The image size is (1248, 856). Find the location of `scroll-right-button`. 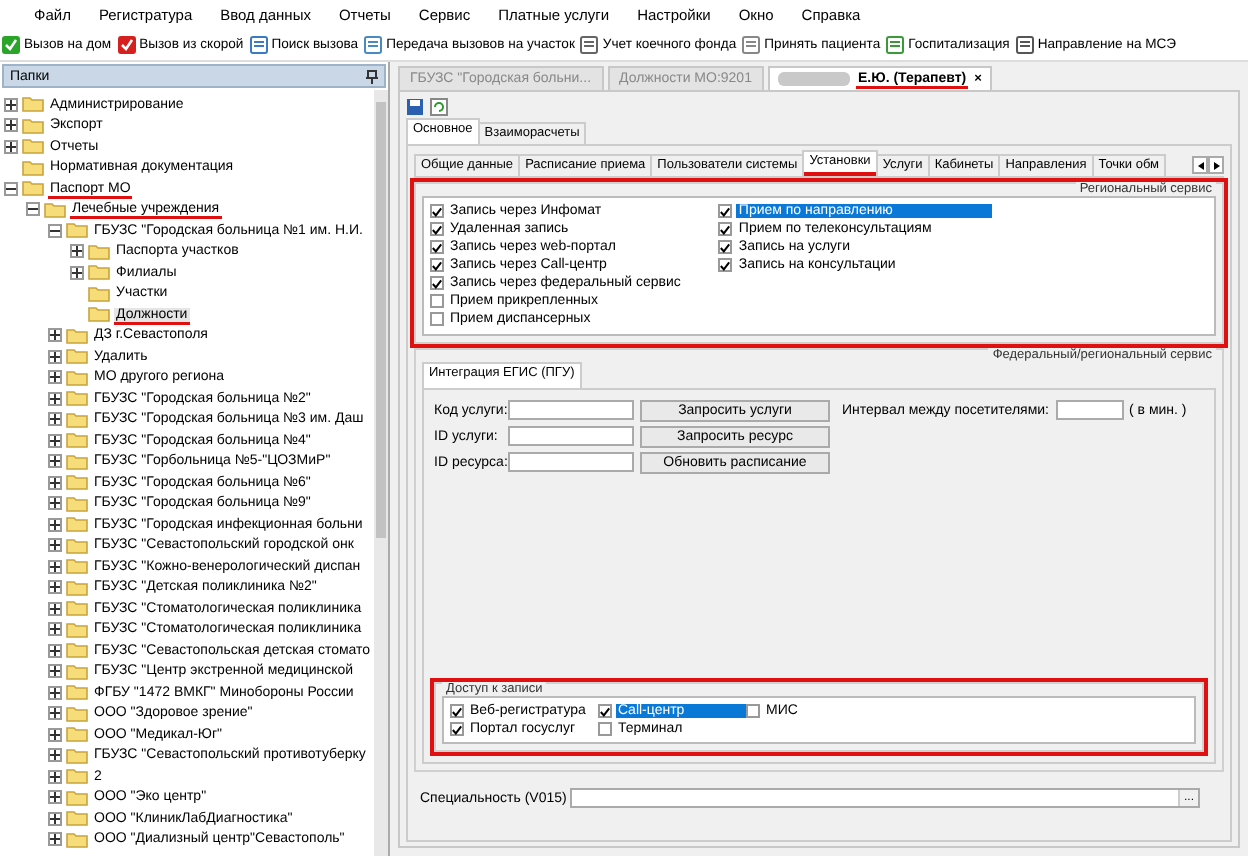

scroll-right-button is located at coordinates (1216, 165).